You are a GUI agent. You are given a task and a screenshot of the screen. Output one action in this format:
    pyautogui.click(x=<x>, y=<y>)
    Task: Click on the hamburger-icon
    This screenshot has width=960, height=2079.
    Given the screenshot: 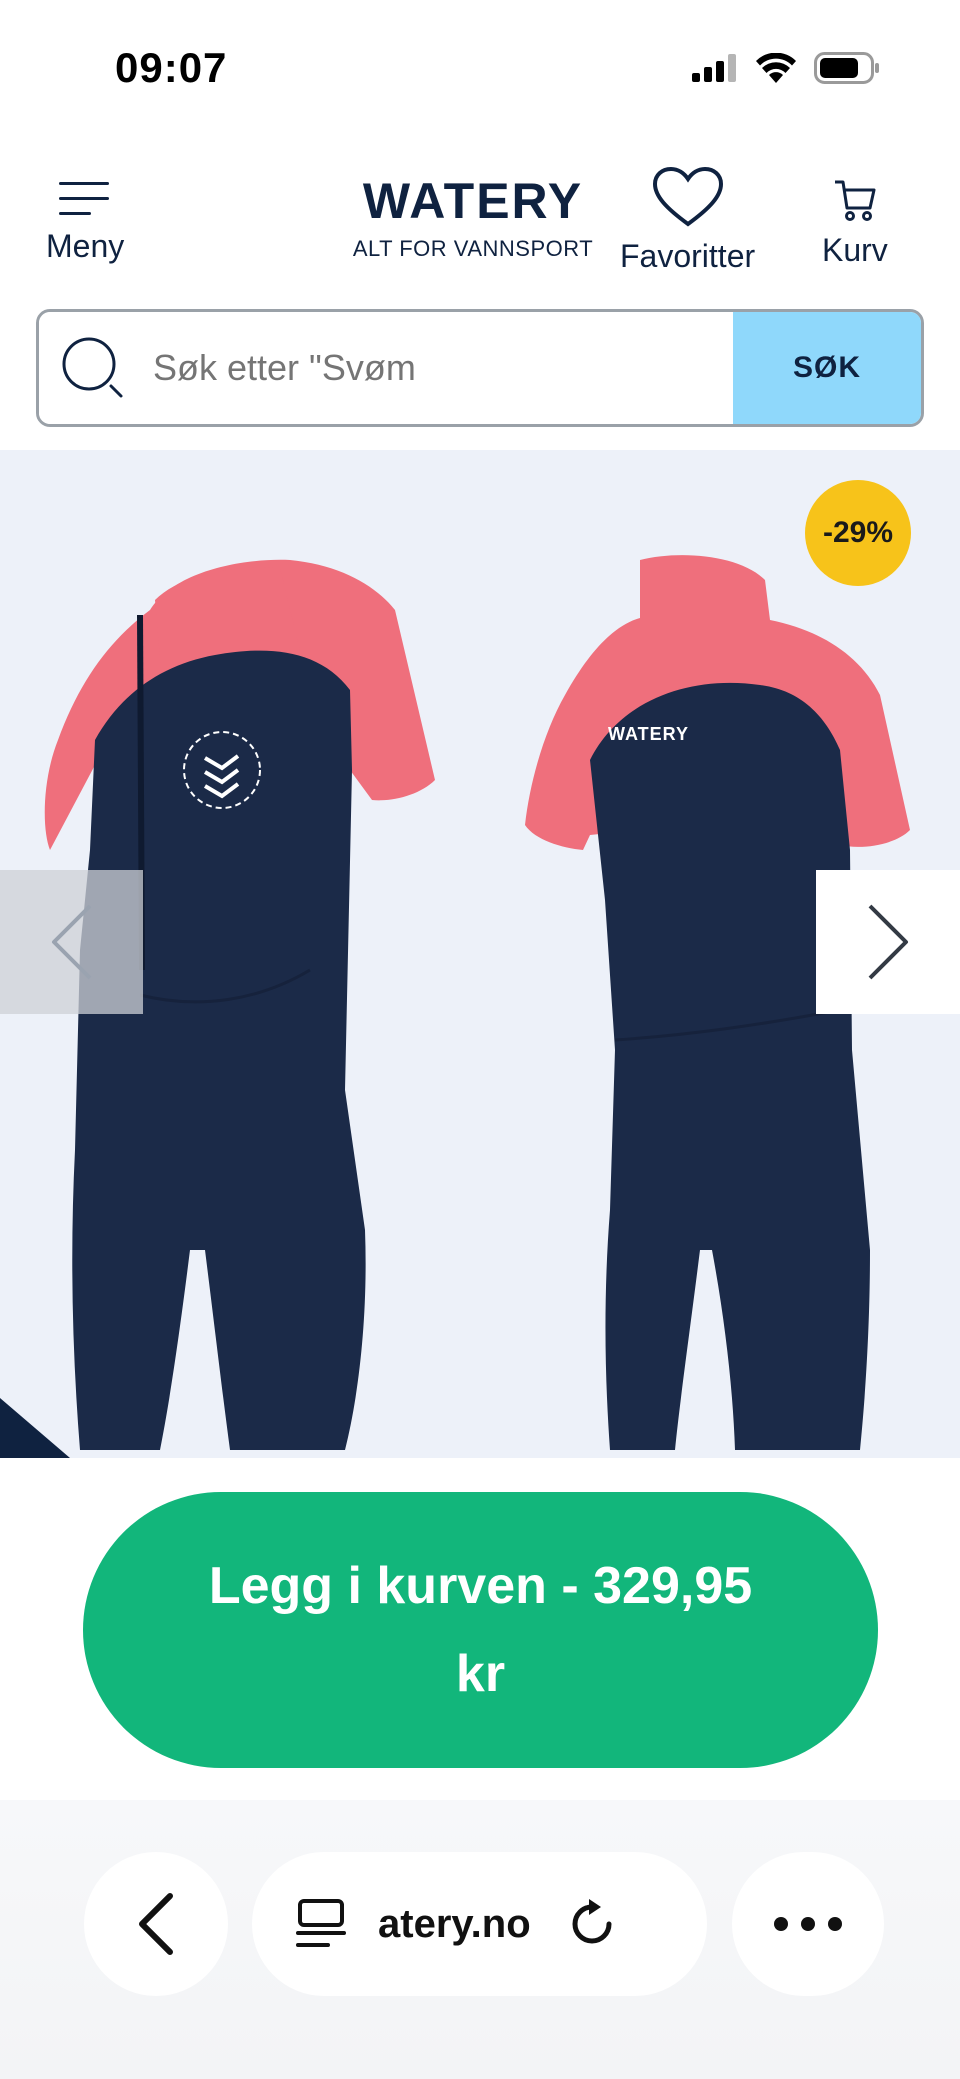 What is the action you would take?
    pyautogui.click(x=84, y=198)
    